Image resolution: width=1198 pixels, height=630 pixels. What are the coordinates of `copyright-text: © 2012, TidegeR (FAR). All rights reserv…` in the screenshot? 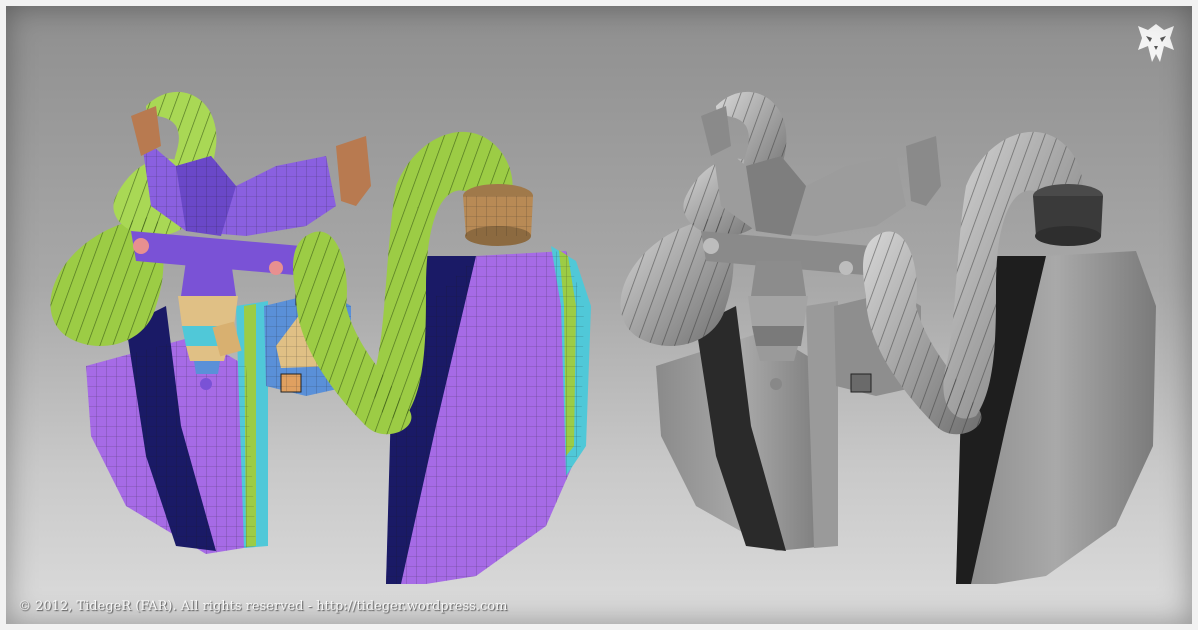 It's located at (263, 606).